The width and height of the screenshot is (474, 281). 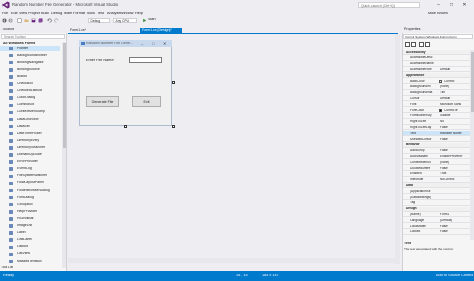 What do you see at coordinates (100, 61) in the screenshot?
I see `label-enter-file-name: Enter File Name:` at bounding box center [100, 61].